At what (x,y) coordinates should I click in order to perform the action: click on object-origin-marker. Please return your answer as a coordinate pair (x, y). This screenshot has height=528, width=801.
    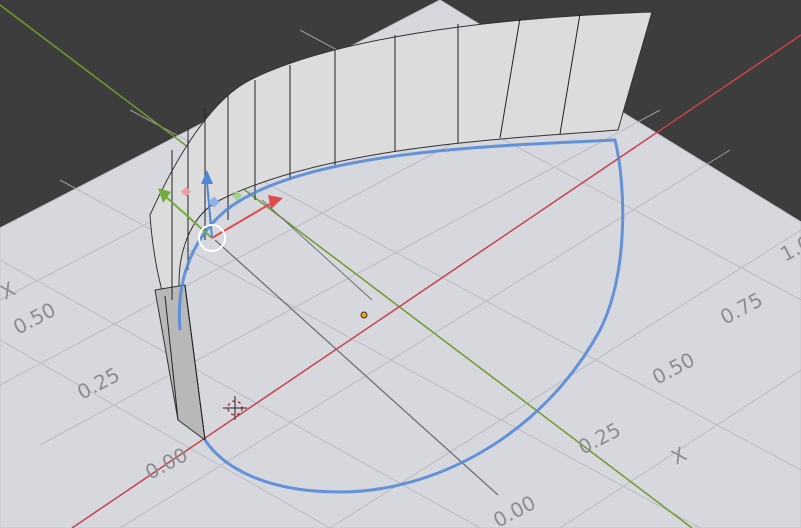
    Looking at the image, I should click on (364, 315).